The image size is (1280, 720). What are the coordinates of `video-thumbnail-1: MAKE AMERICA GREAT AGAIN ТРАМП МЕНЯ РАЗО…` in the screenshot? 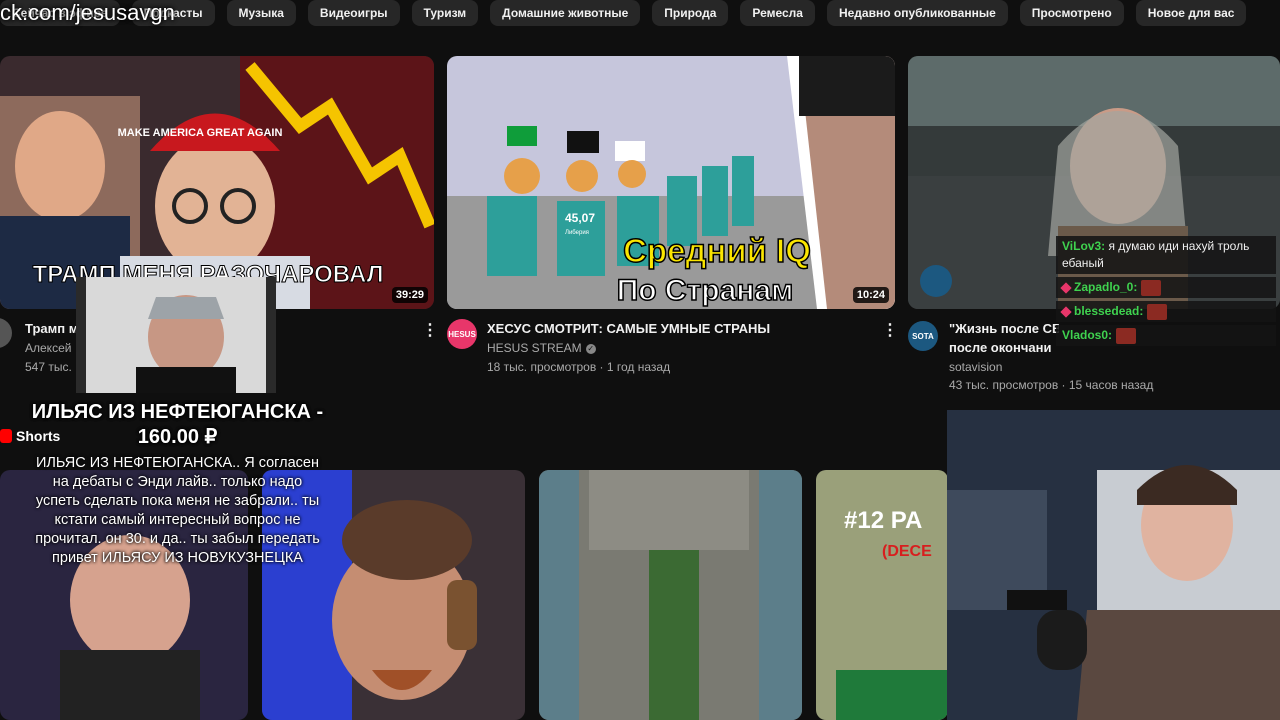 It's located at (217, 182).